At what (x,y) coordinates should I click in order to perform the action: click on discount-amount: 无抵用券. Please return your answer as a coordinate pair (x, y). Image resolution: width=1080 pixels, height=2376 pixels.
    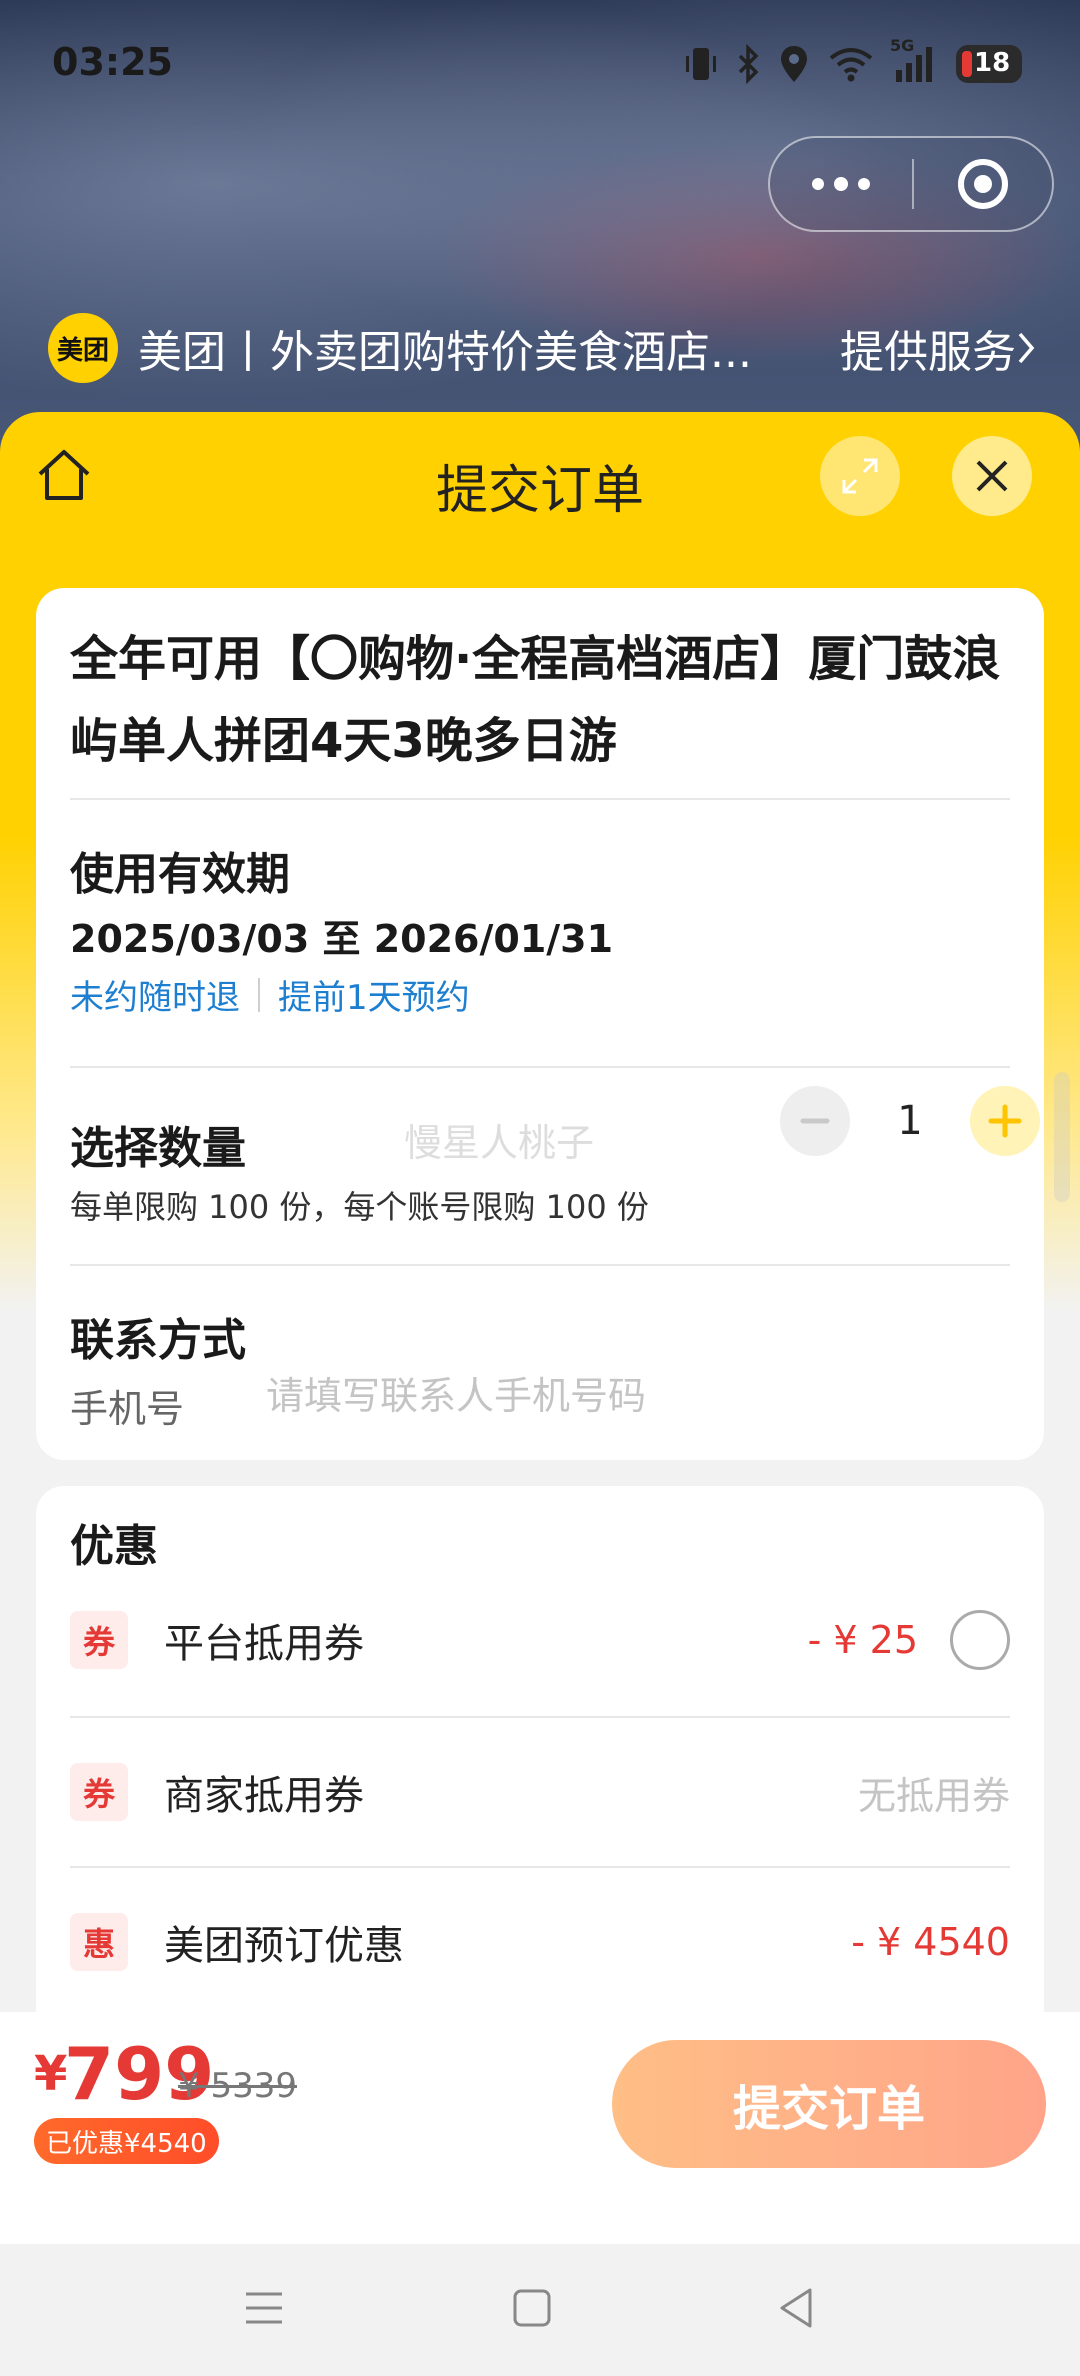
    Looking at the image, I should click on (933, 1795).